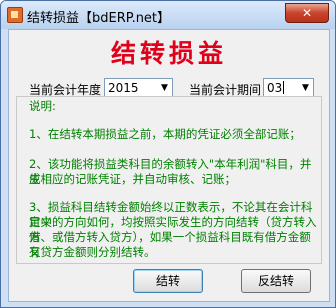  I want to click on fiscal-year-select: 2015 ▼, so click(138, 88).